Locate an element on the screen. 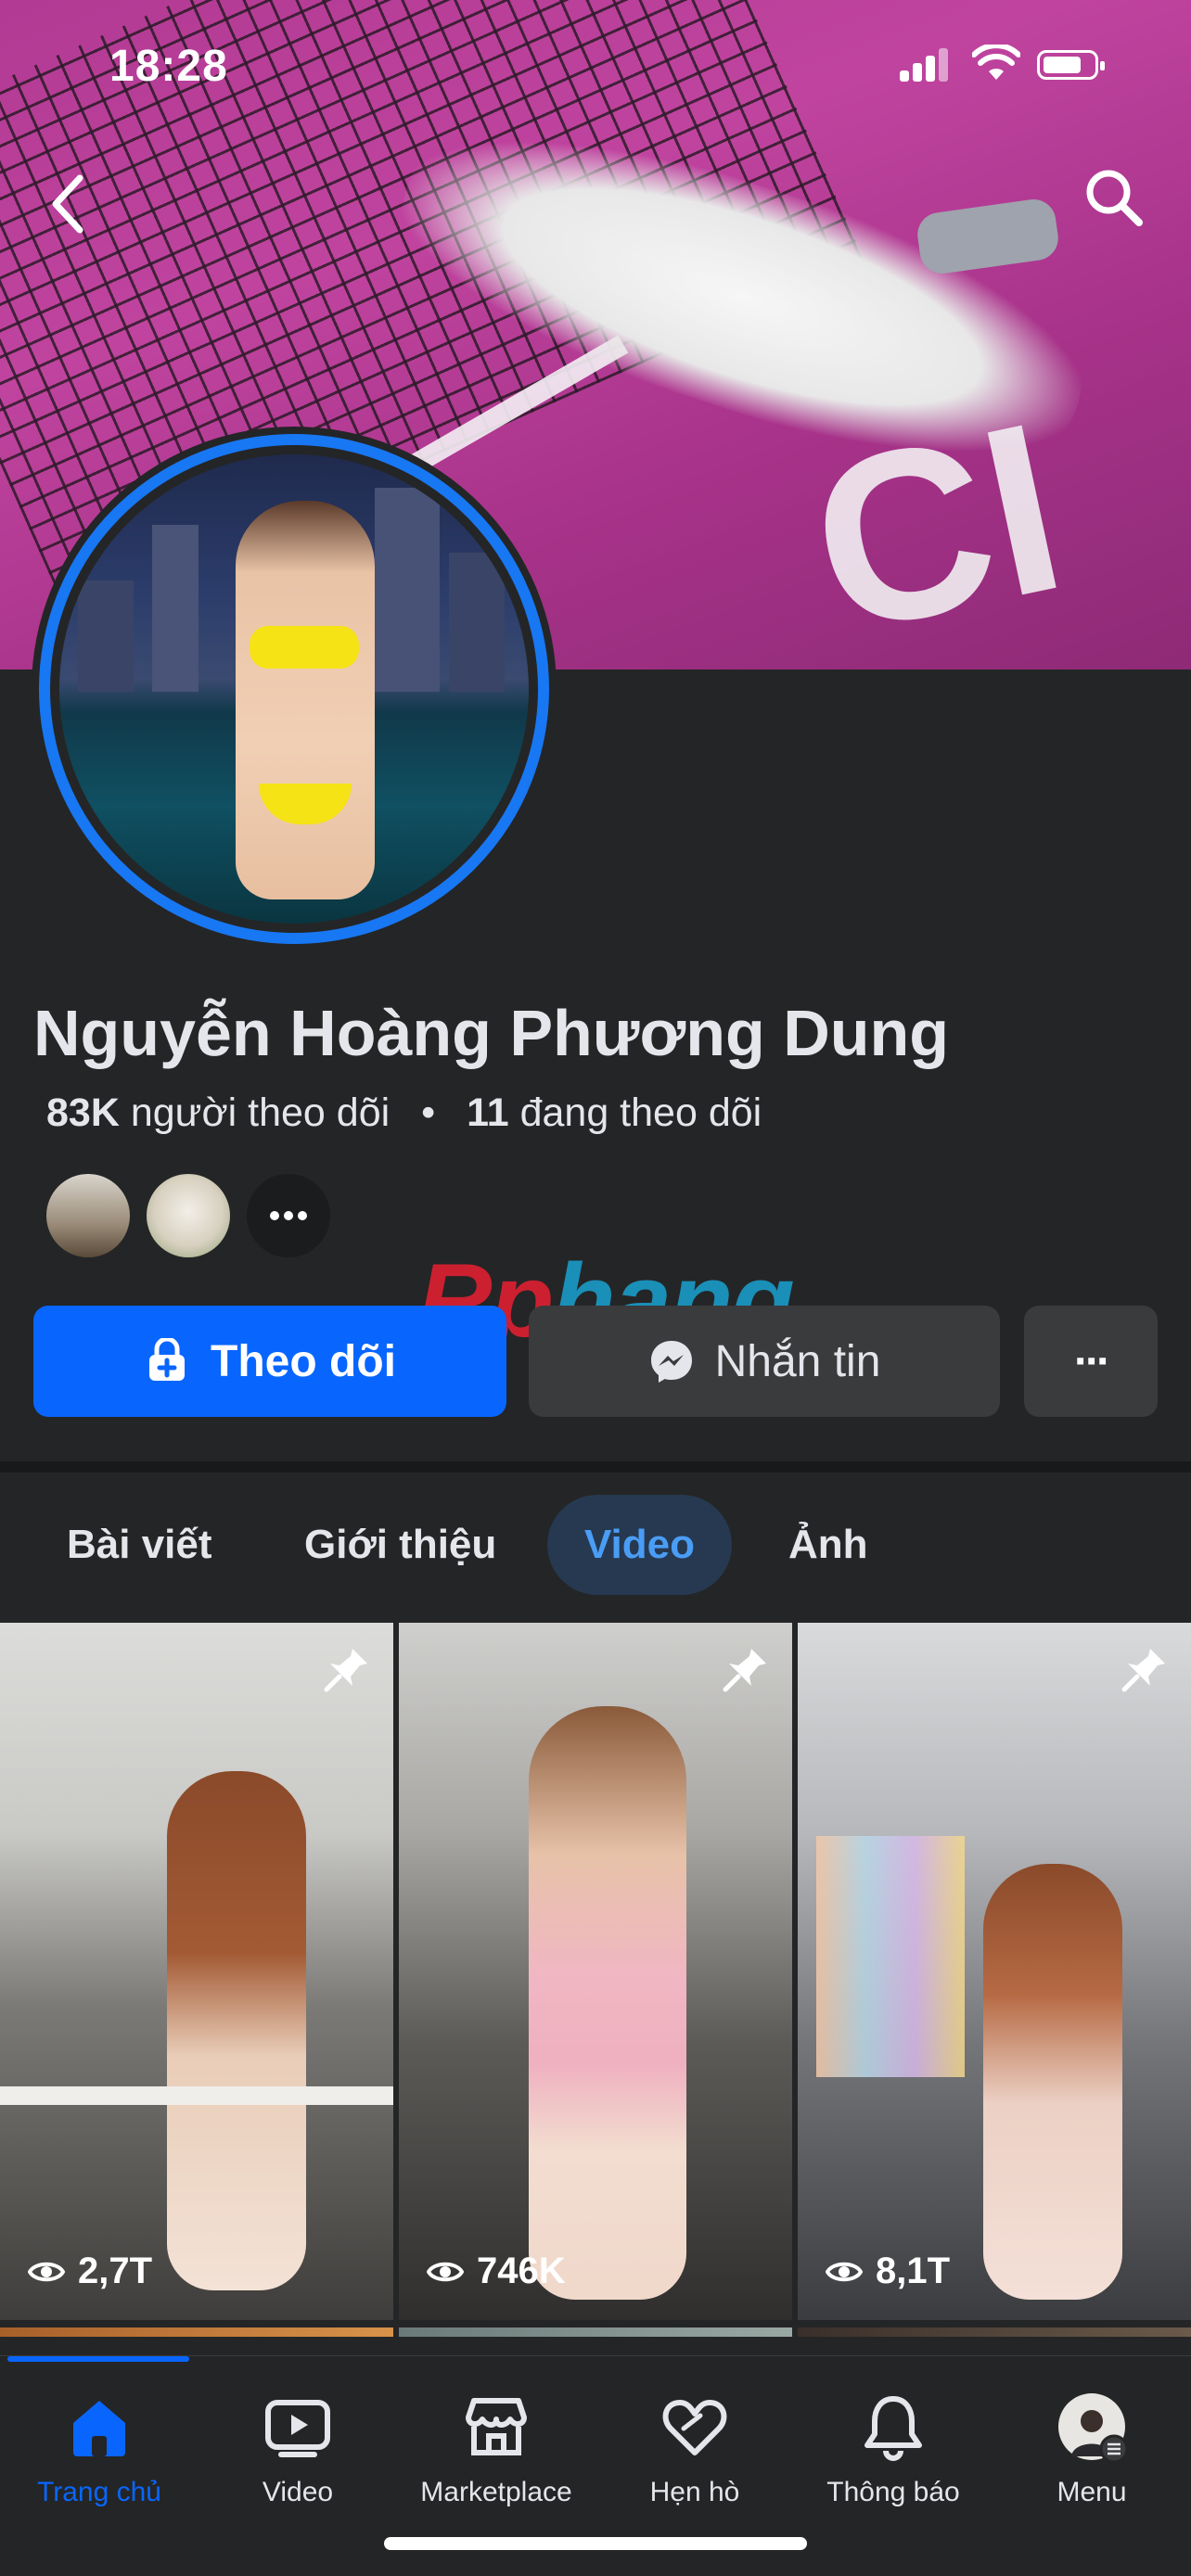 Image resolution: width=1191 pixels, height=2576 pixels. nav-menu: Menu is located at coordinates (1091, 2449).